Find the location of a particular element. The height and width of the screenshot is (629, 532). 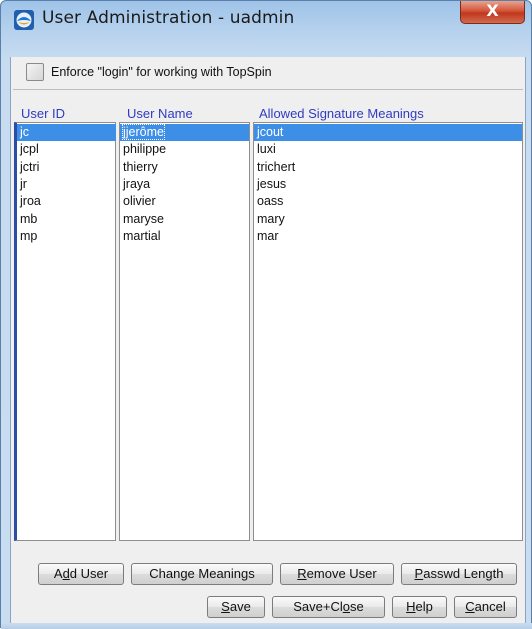

user-name-cell: thierry is located at coordinates (184, 167).